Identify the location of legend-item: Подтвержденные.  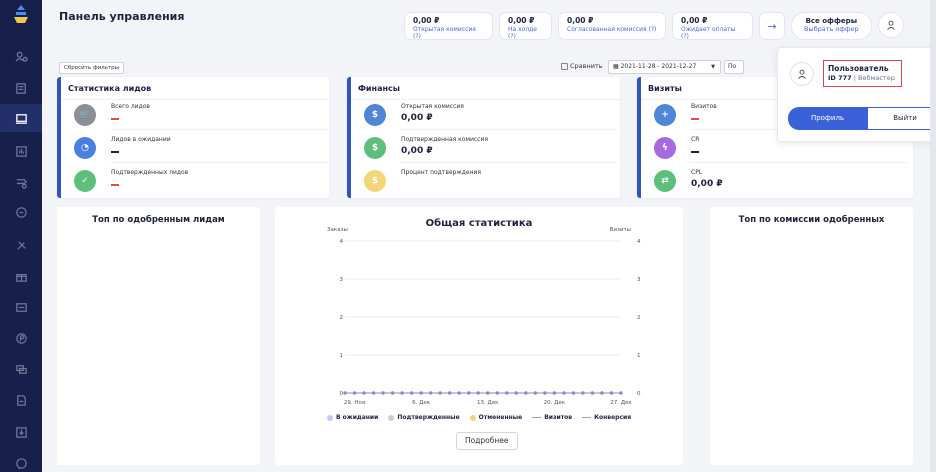
(424, 417).